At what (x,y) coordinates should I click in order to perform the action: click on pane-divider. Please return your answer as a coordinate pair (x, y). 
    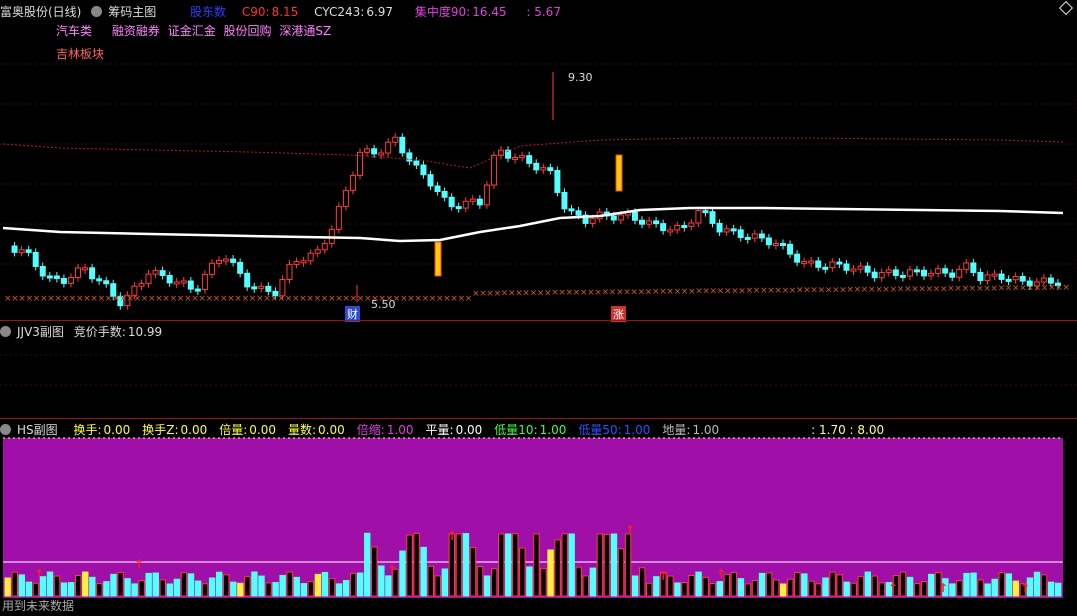
    Looking at the image, I should click on (538, 418).